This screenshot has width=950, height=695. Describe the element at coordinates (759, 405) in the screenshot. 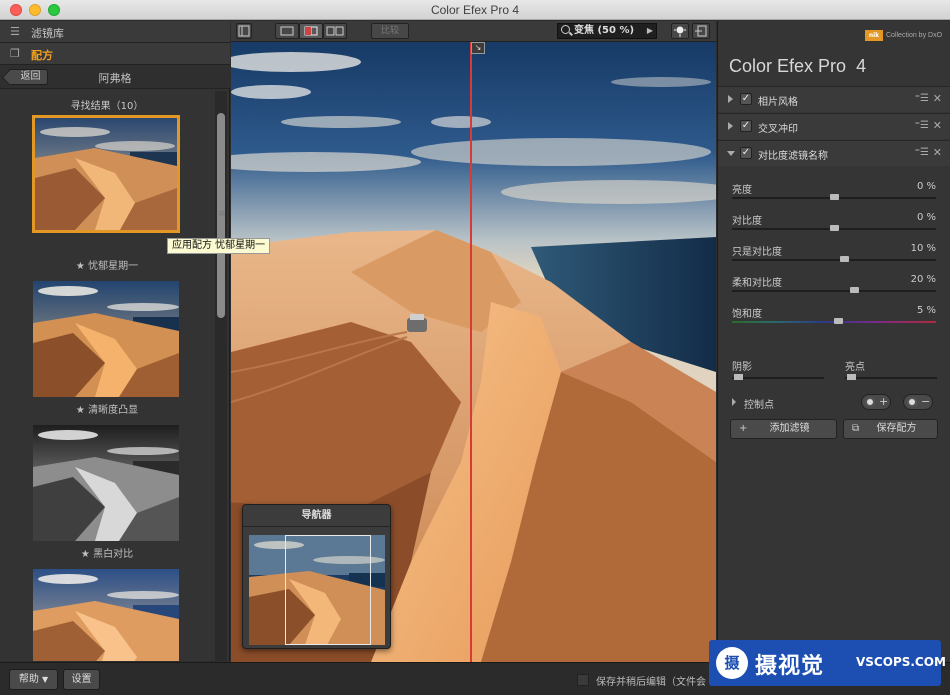

I see `control-points-label: 控制点` at that location.